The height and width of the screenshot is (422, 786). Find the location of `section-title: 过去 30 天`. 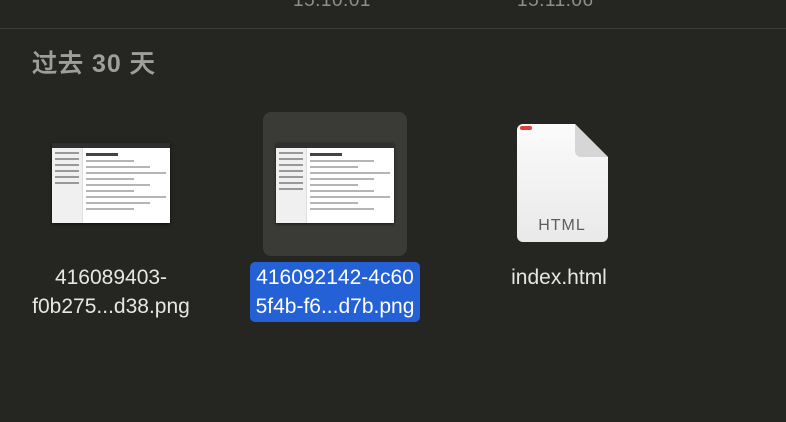

section-title: 过去 30 天 is located at coordinates (94, 64).